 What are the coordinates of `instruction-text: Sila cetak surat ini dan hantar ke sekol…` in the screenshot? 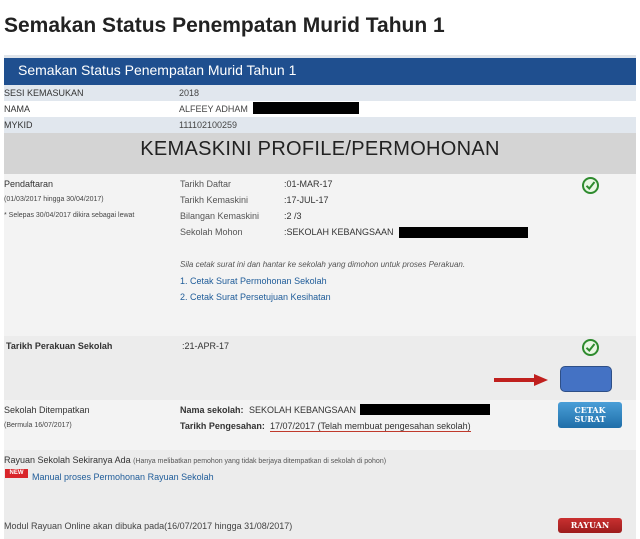 It's located at (323, 264).